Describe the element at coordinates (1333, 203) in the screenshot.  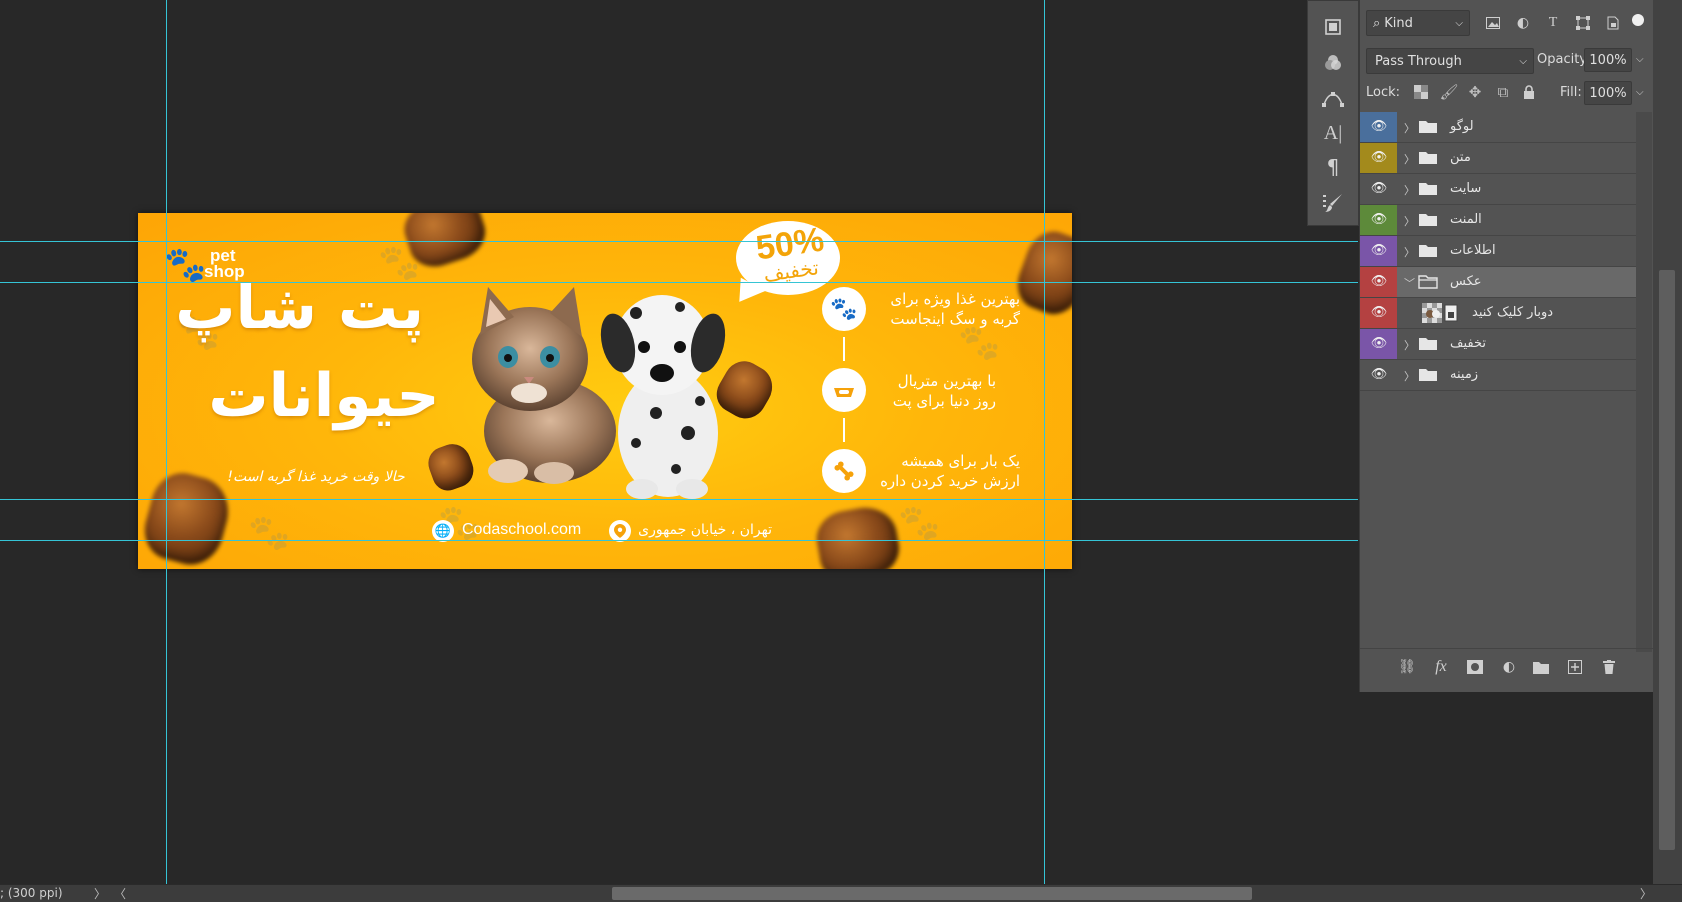
I see `brush-settings-icon` at that location.